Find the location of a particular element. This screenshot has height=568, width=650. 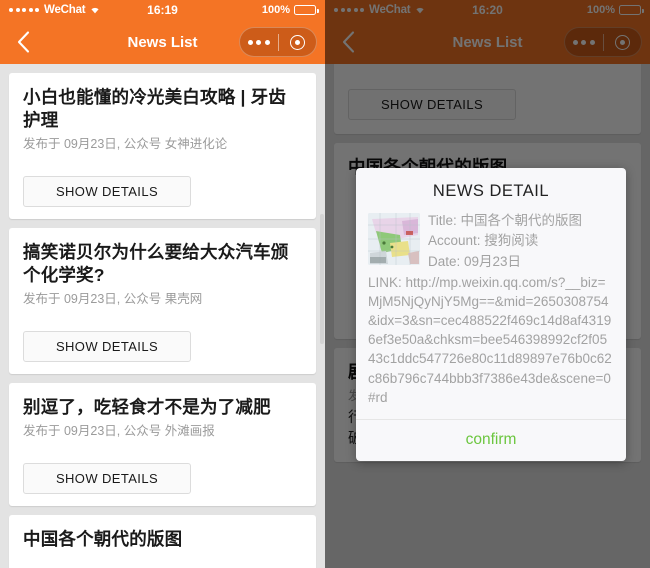

scrollbar is located at coordinates (322, 316).